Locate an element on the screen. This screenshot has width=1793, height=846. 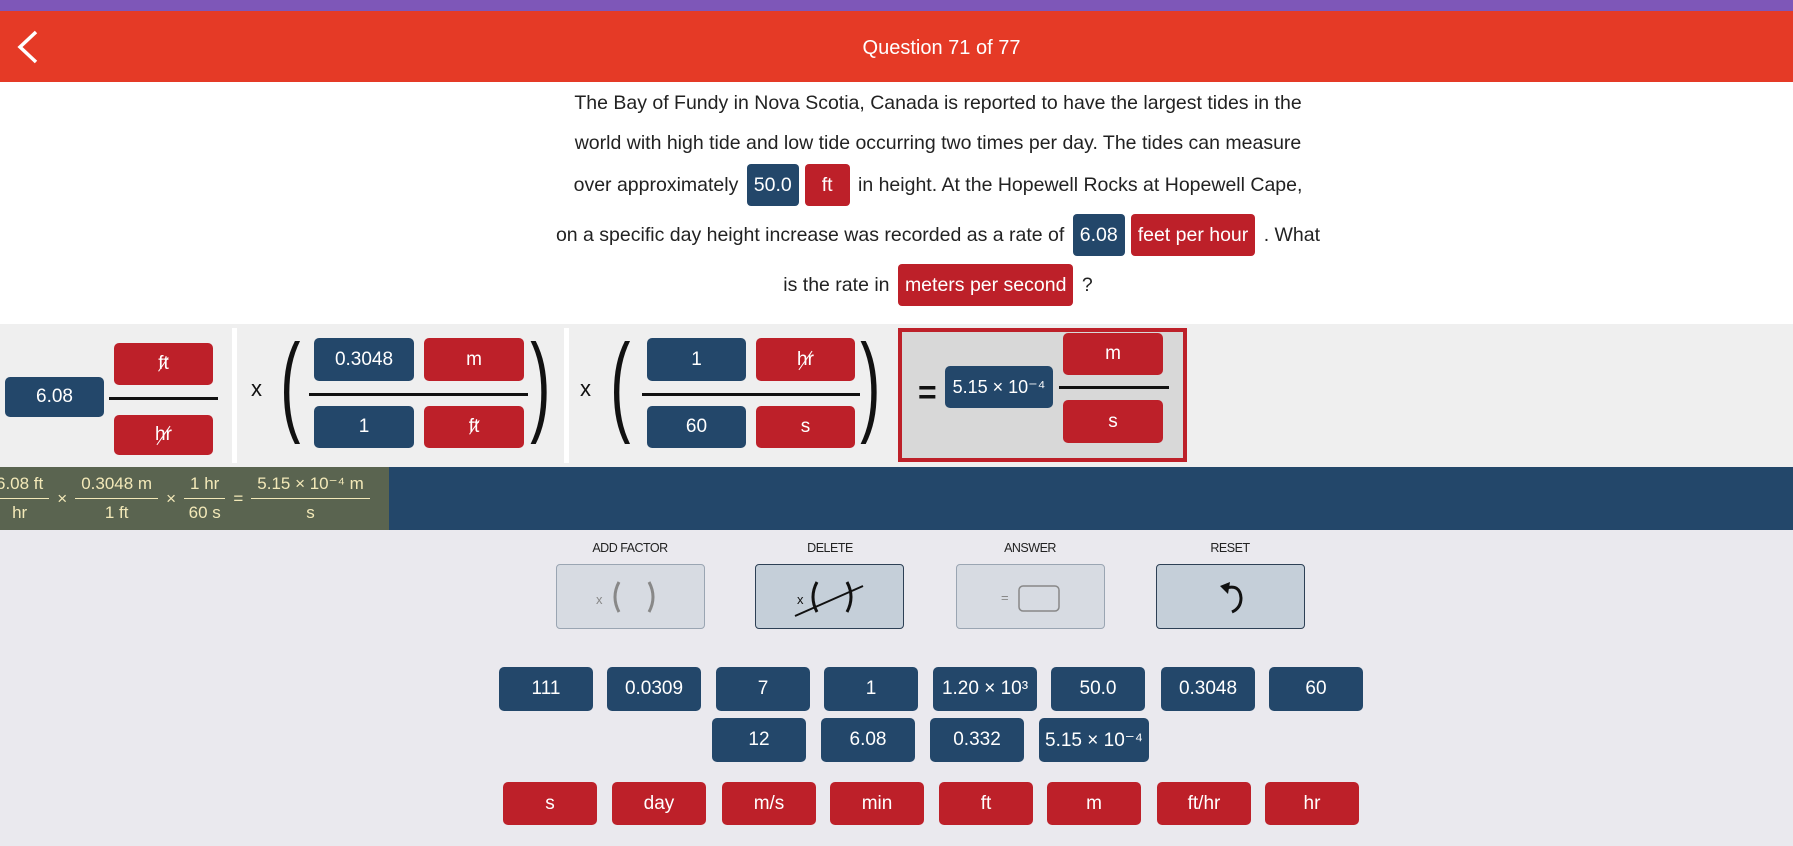
page-title: Question 71 of 77 is located at coordinates (941, 48).